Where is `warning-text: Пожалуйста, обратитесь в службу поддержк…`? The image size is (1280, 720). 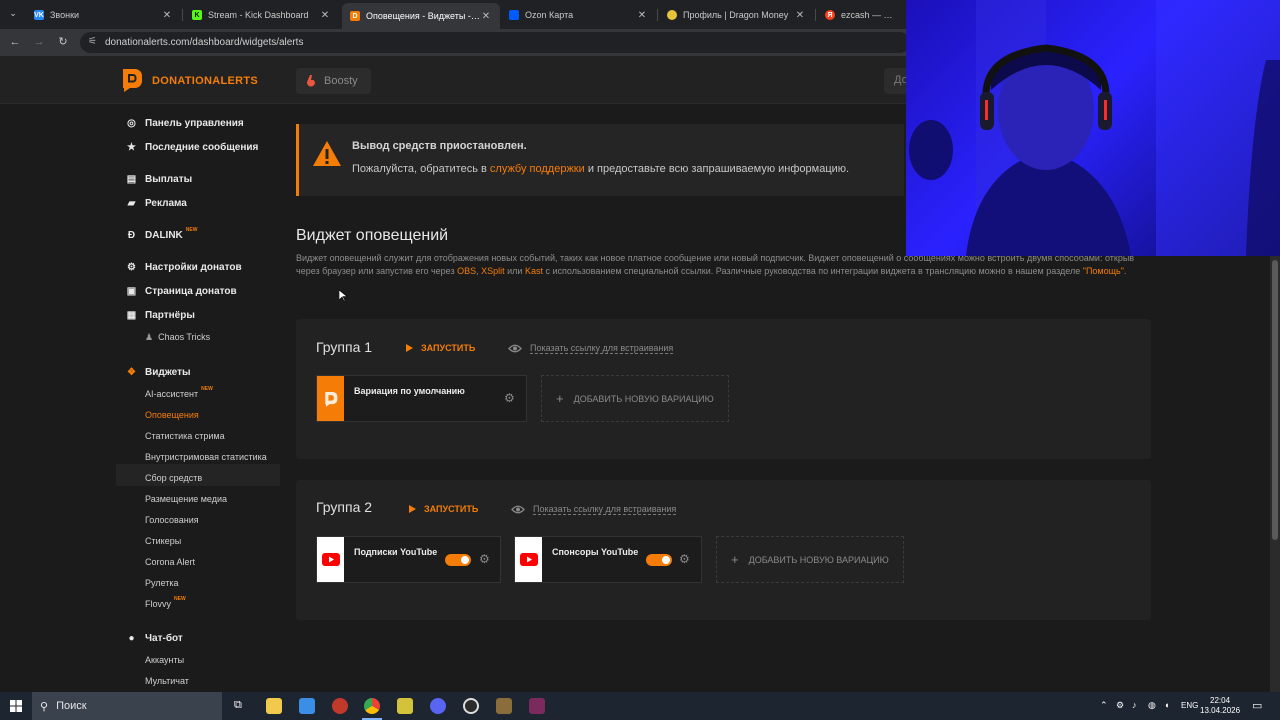 warning-text: Пожалуйста, обратитесь в службу поддержк… is located at coordinates (601, 169).